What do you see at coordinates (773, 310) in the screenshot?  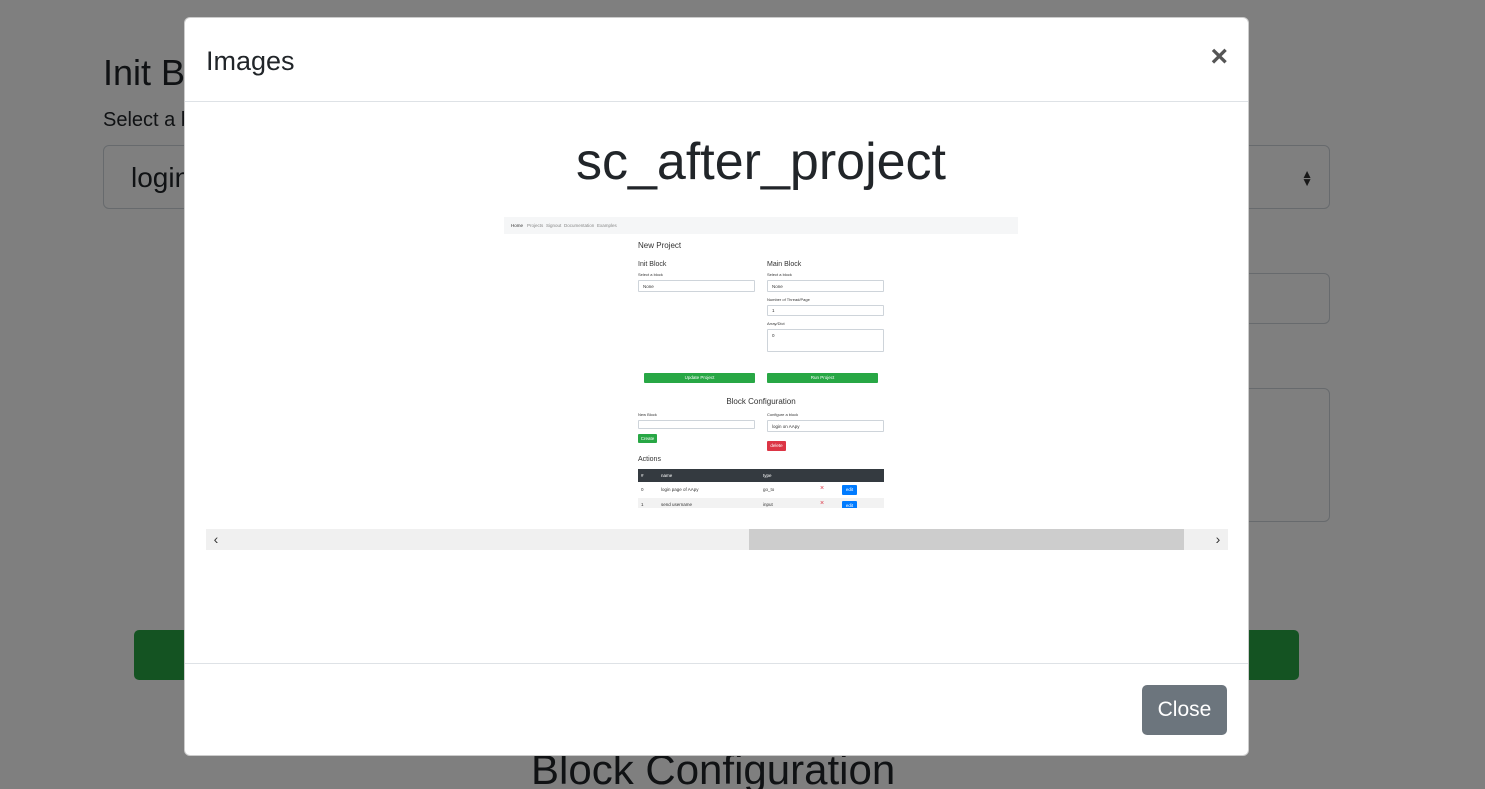 I see `screenshot-threads-value: 1` at bounding box center [773, 310].